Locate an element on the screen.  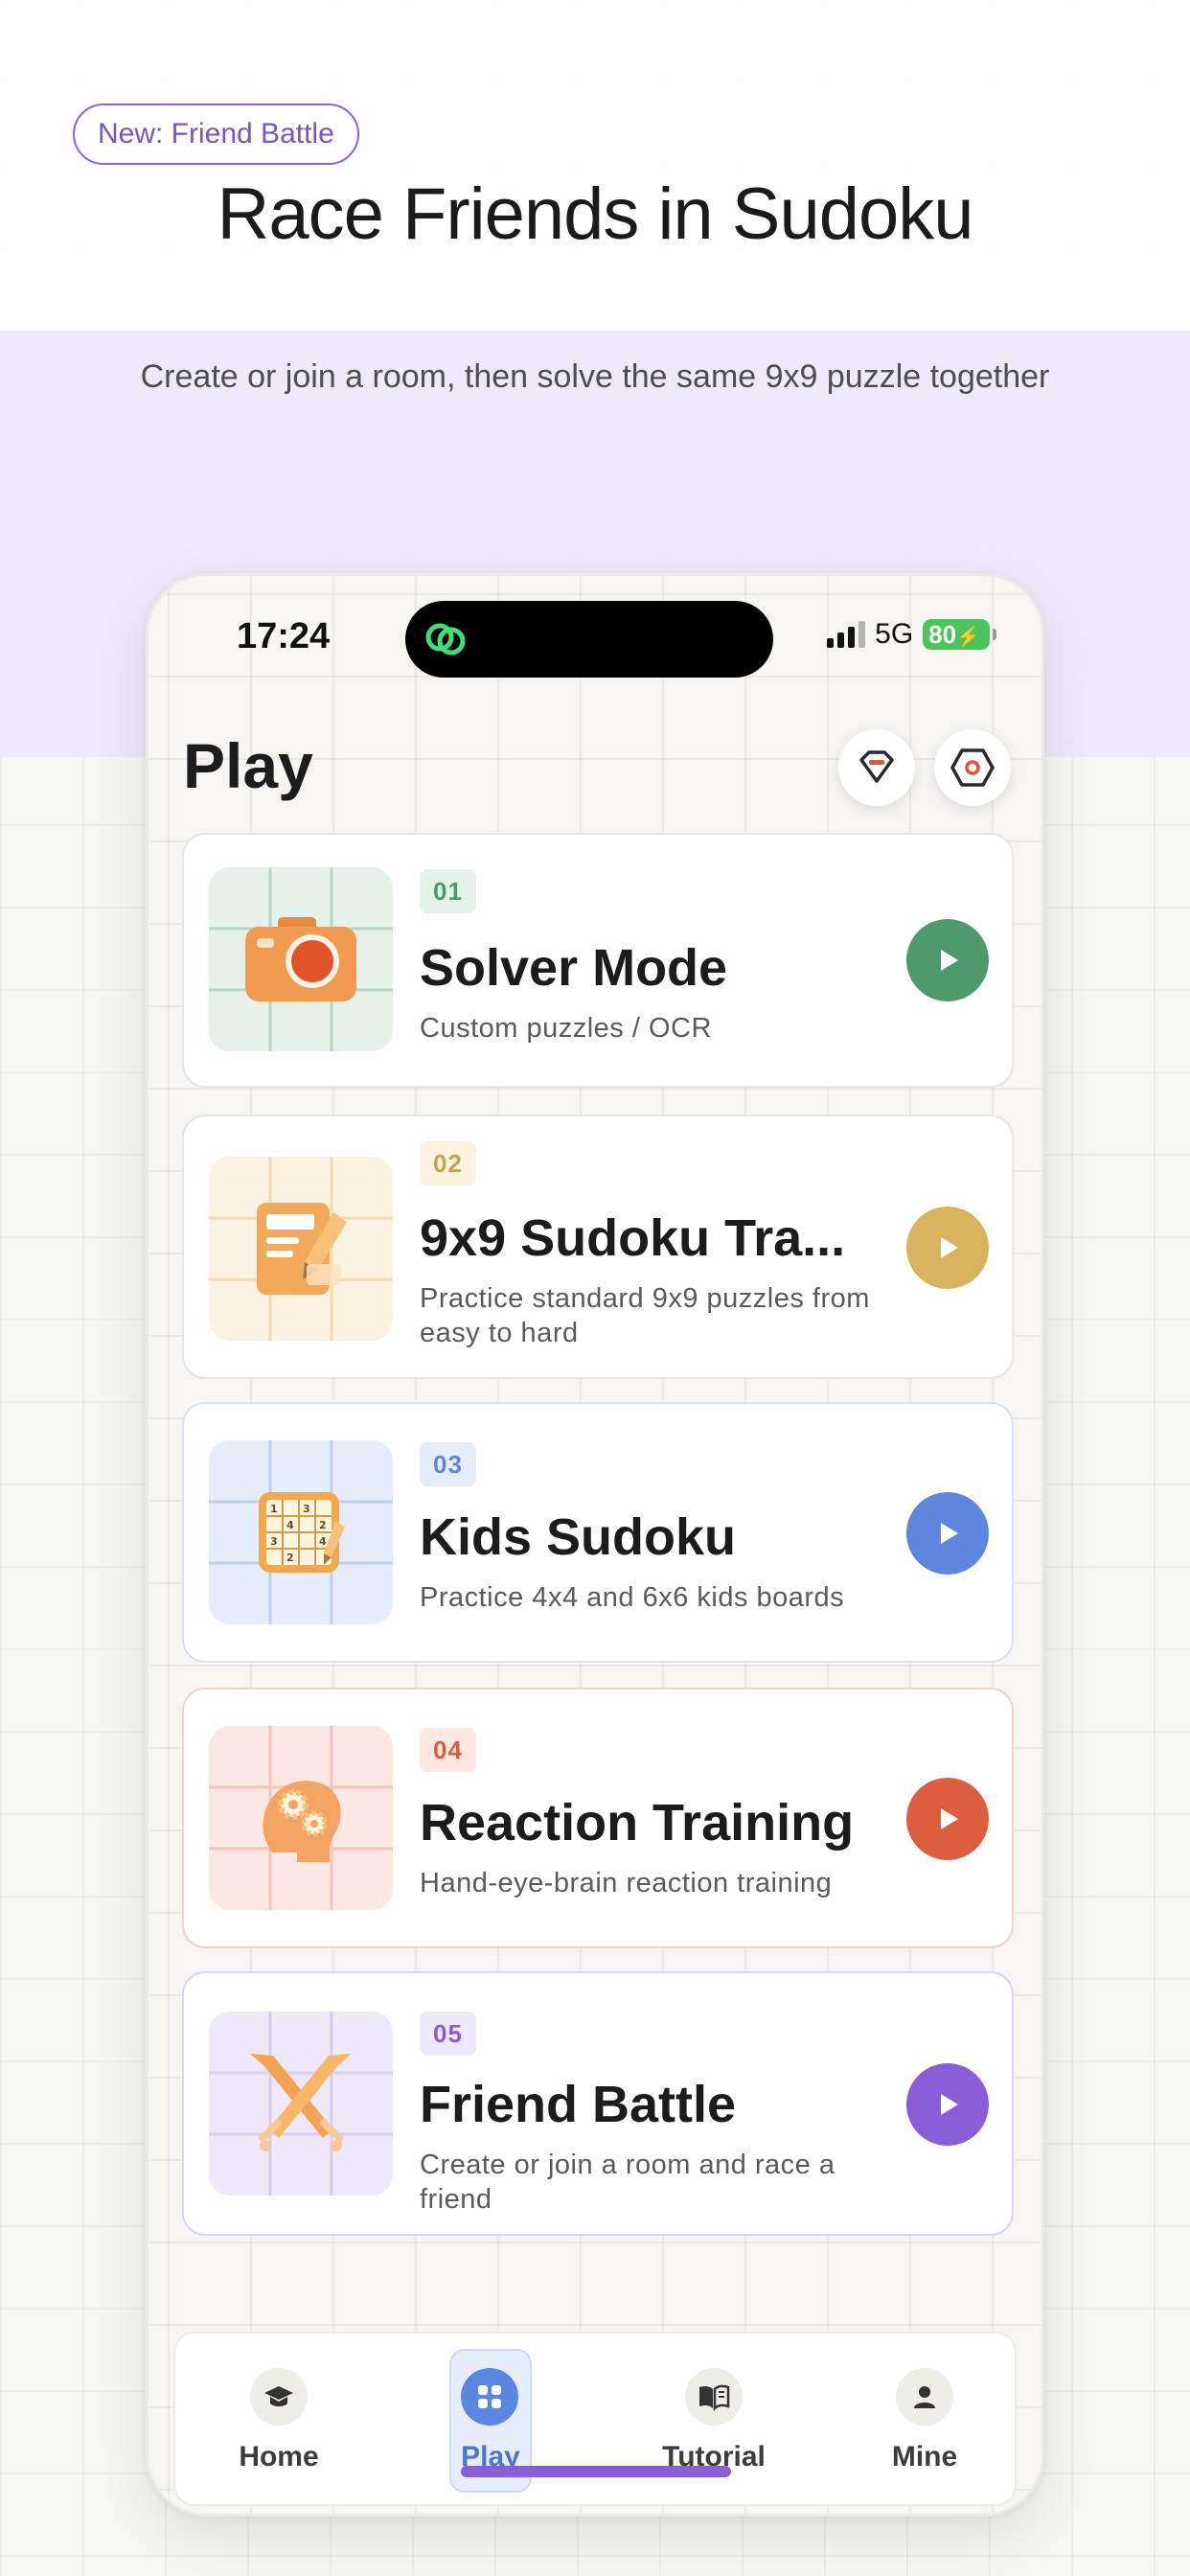
promo-headline: Race Friends in Sudoku is located at coordinates (595, 214).